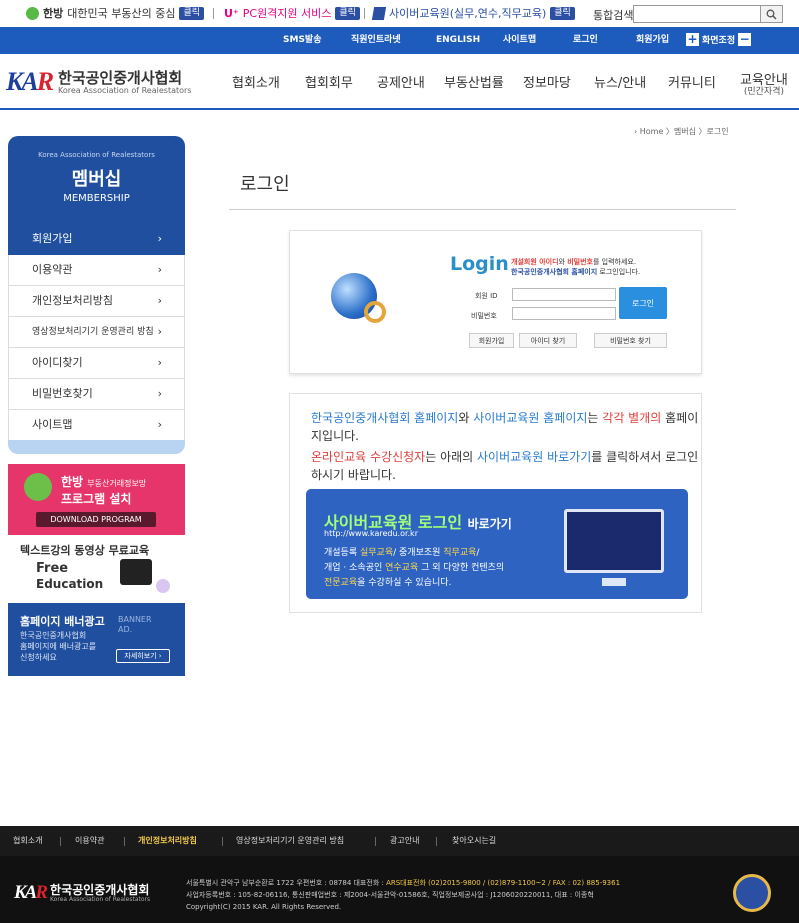  What do you see at coordinates (52, 238) in the screenshot?
I see `sidebar-item-label: 회원가입` at bounding box center [52, 238].